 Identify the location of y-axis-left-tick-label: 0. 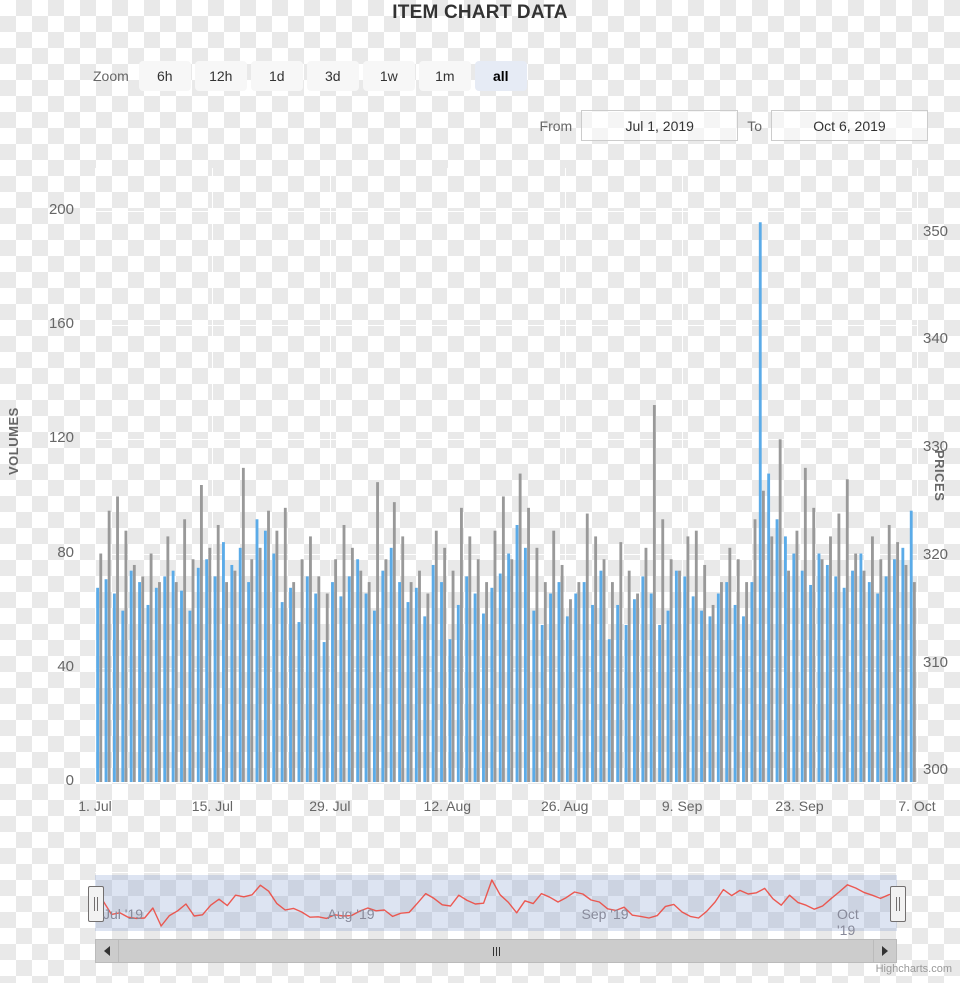
(69, 780).